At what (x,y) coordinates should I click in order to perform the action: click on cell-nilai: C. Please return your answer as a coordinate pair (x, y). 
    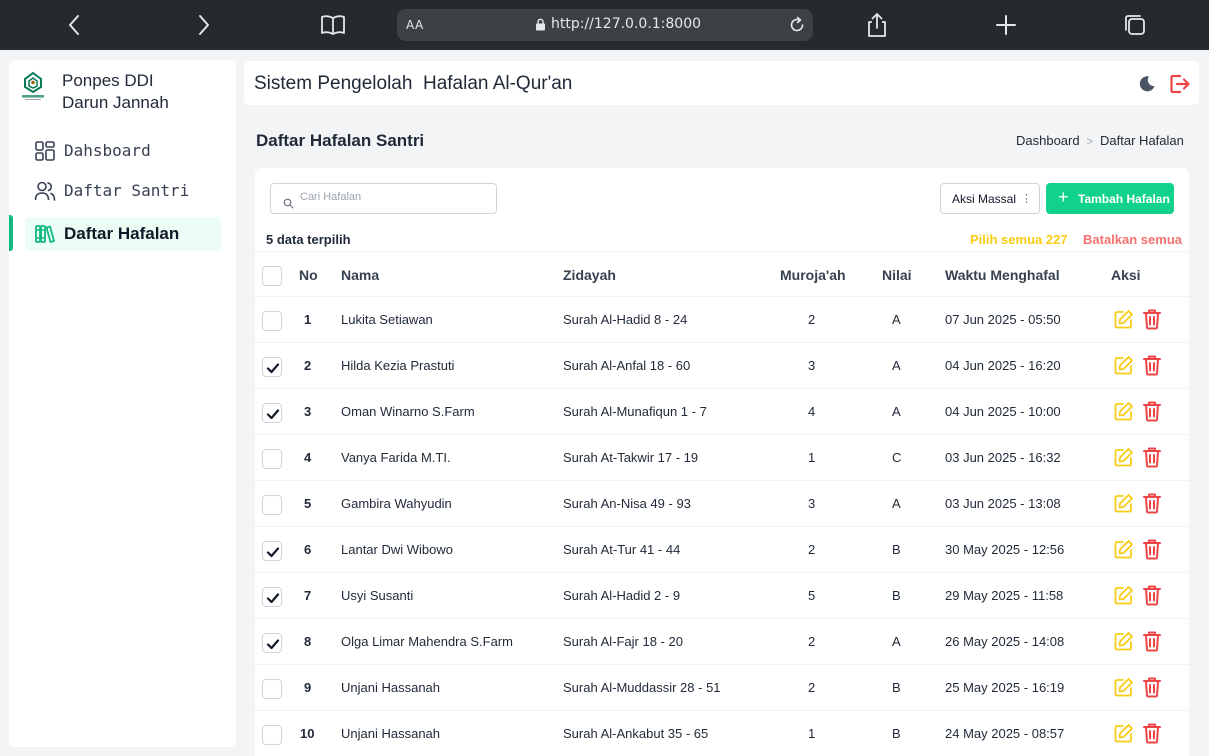
    Looking at the image, I should click on (897, 457).